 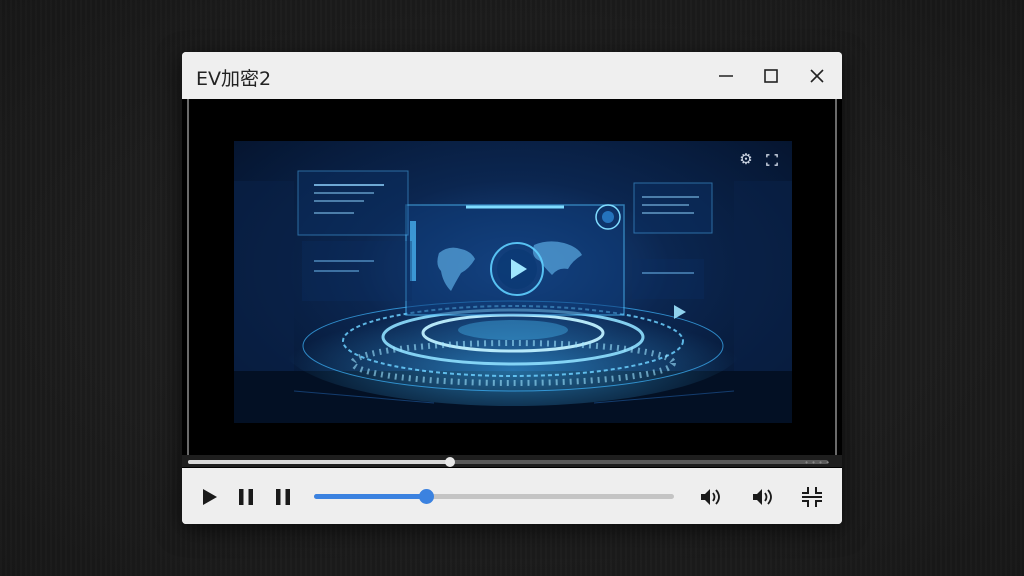 I want to click on maximize-button, so click(x=771, y=76).